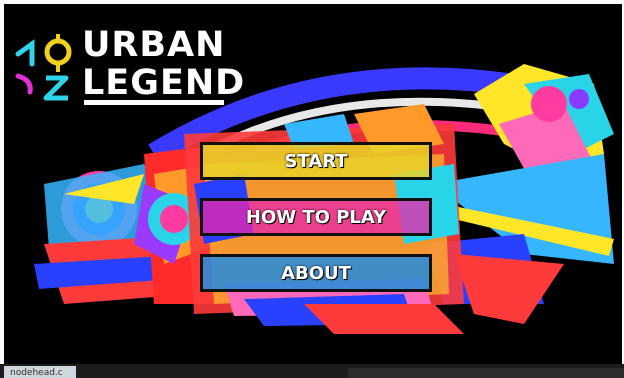 This screenshot has width=624, height=378. Describe the element at coordinates (486, 373) in the screenshot. I see `taskbar-strip` at that location.